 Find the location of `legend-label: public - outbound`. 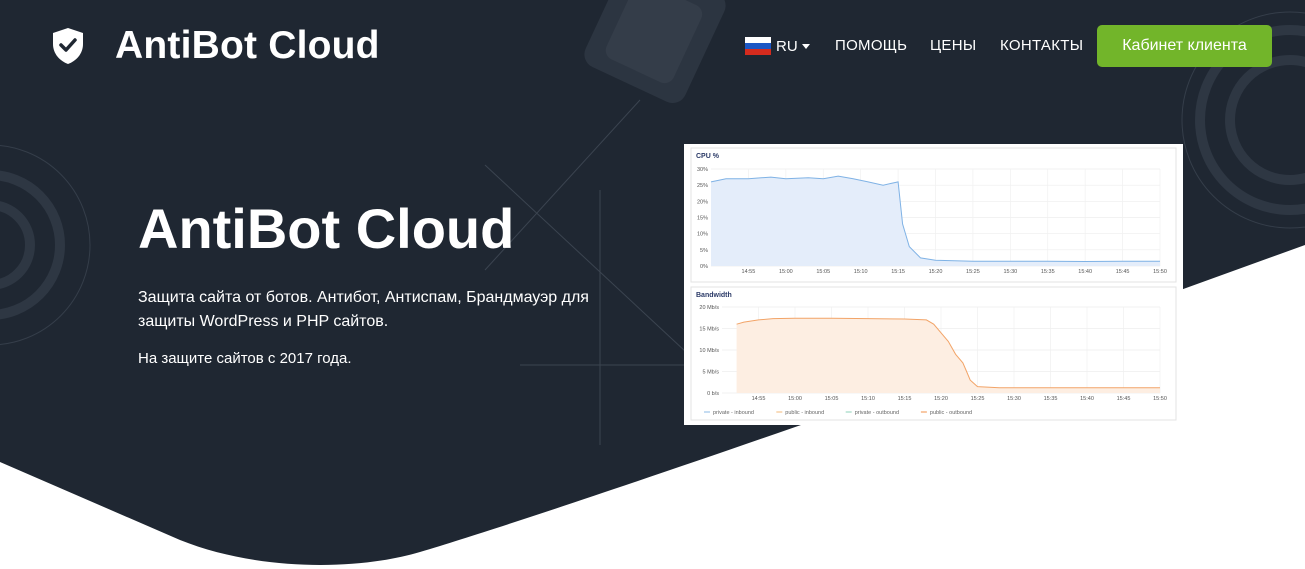

legend-label: public - outbound is located at coordinates (951, 413).